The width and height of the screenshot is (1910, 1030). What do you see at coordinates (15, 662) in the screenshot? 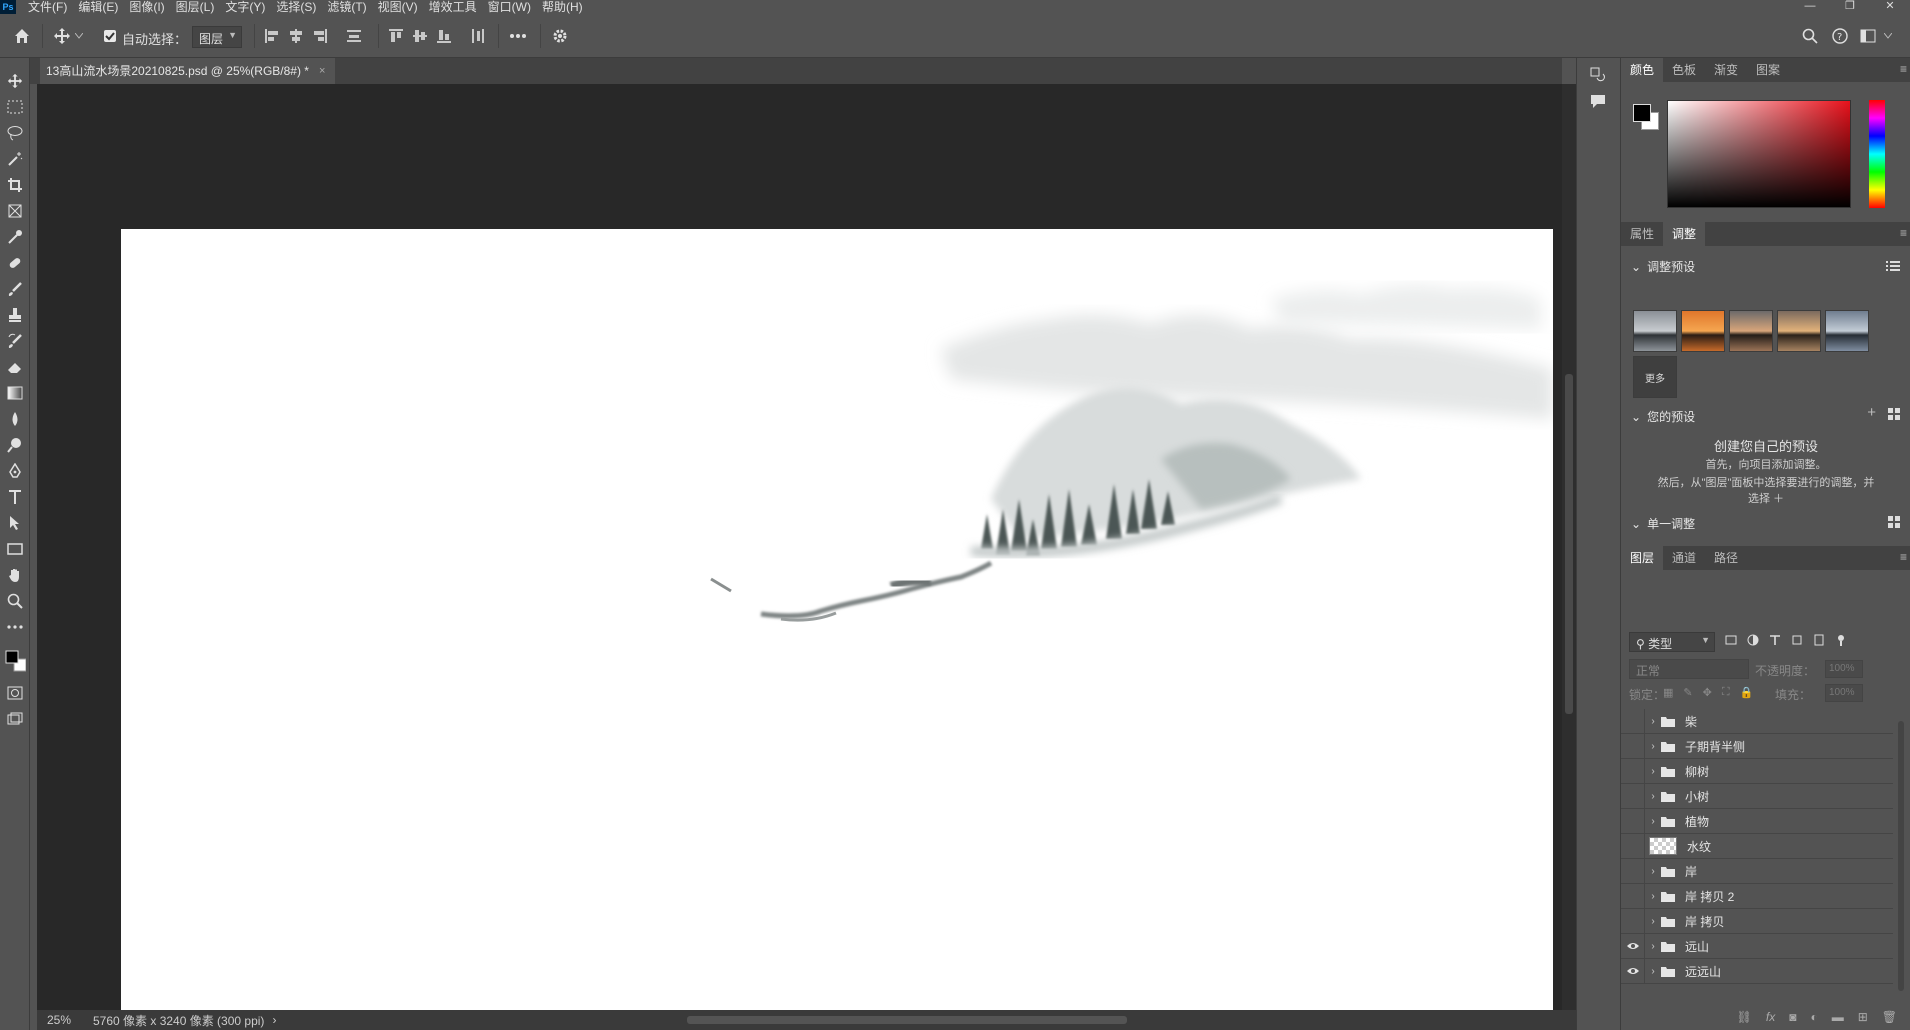
I see `color-swatches-icon` at bounding box center [15, 662].